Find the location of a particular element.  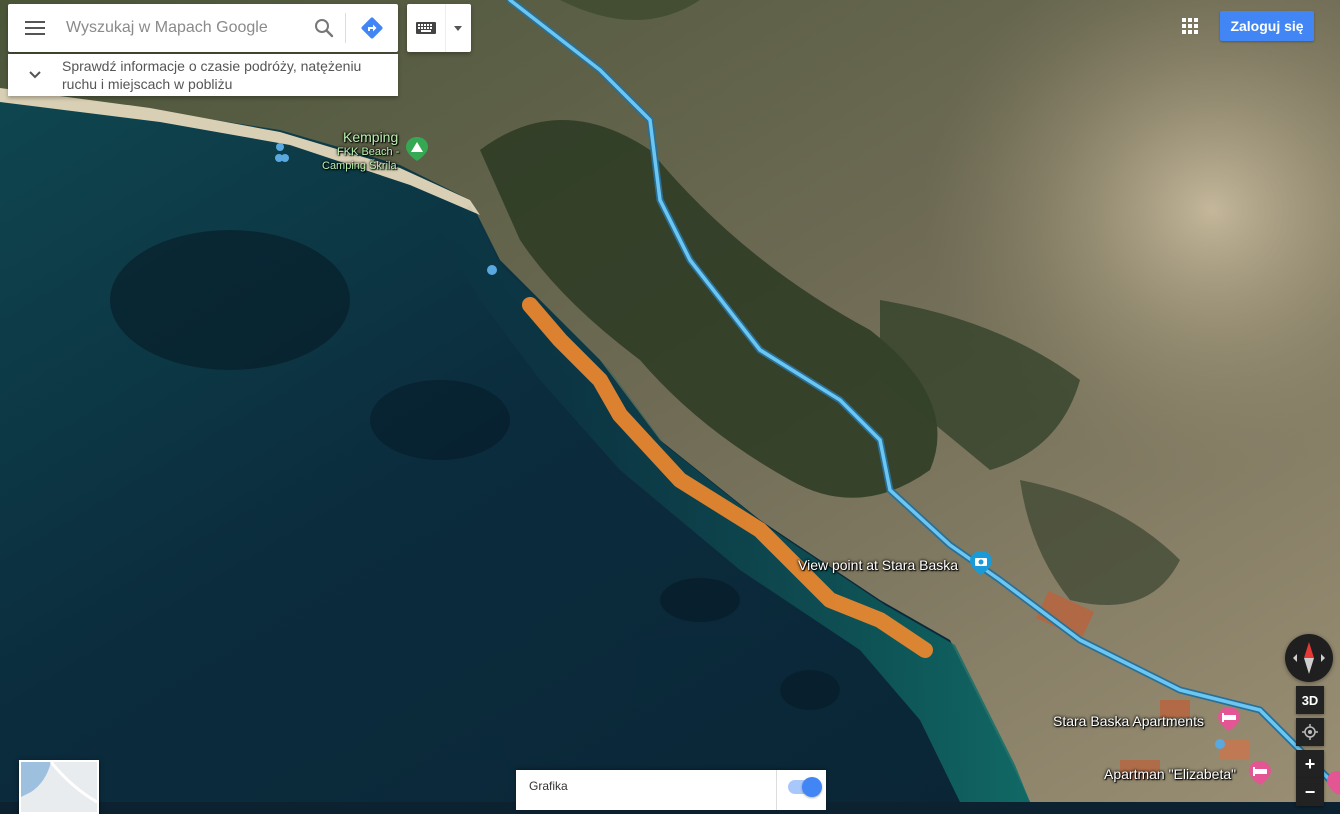

viewpoint-pin is located at coordinates (981, 565).